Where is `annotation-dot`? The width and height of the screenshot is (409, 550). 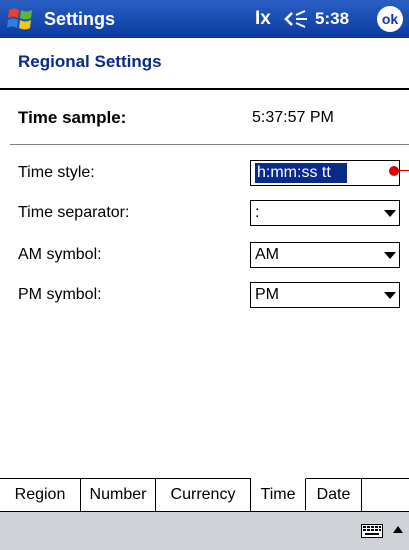
annotation-dot is located at coordinates (394, 171).